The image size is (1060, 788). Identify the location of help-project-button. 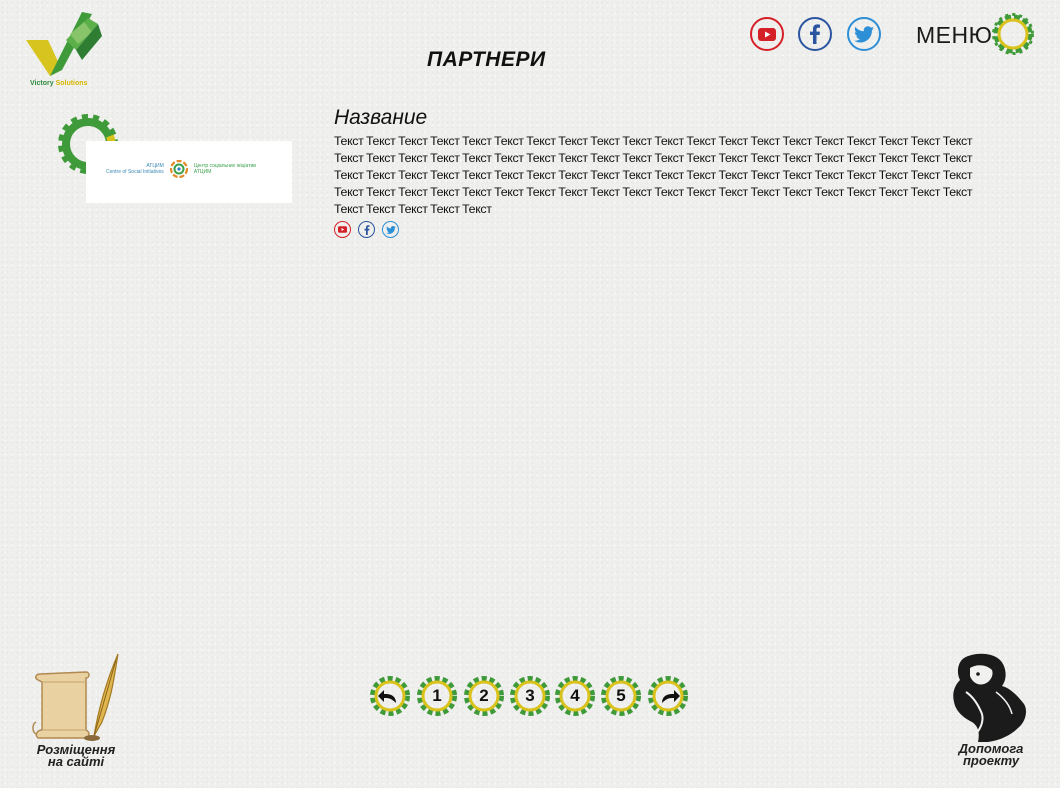
(987, 698).